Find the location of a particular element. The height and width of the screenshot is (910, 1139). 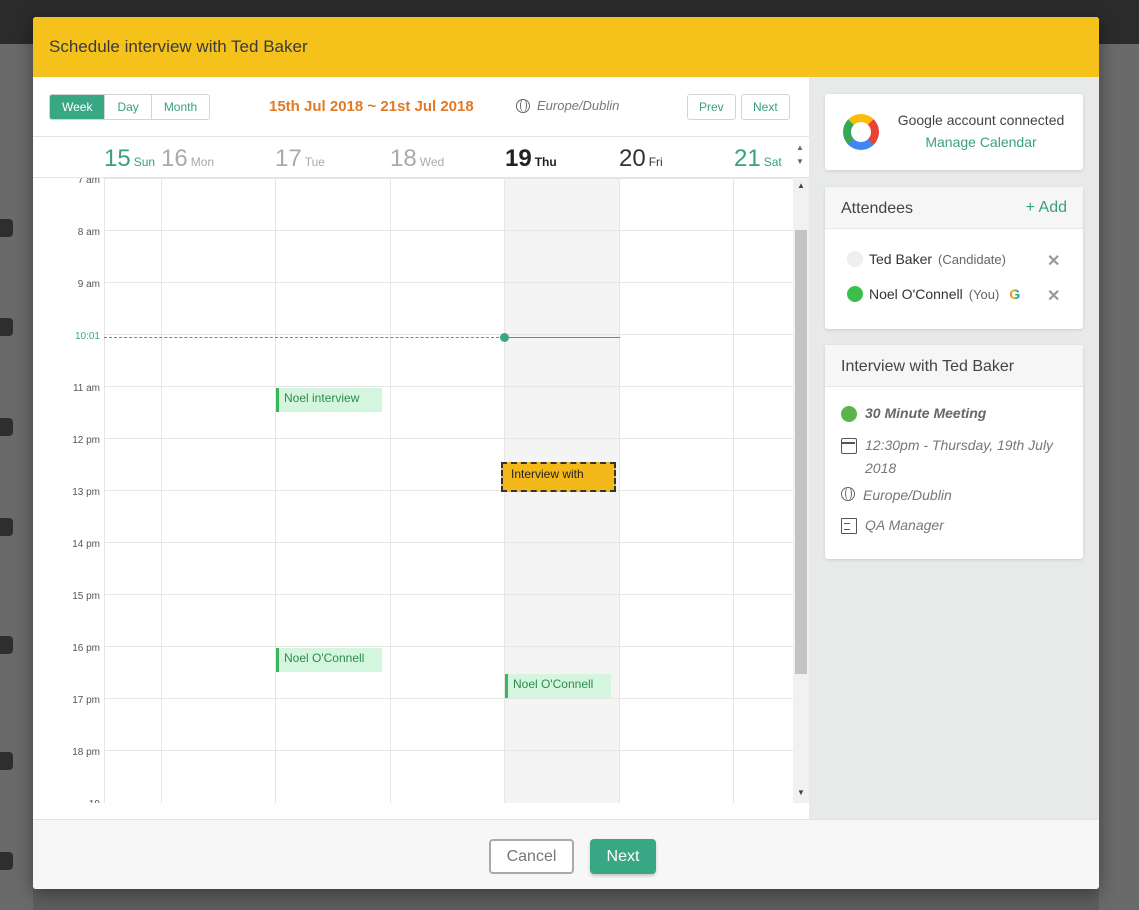

day-header-thu: 19 Thu is located at coordinates (531, 159).